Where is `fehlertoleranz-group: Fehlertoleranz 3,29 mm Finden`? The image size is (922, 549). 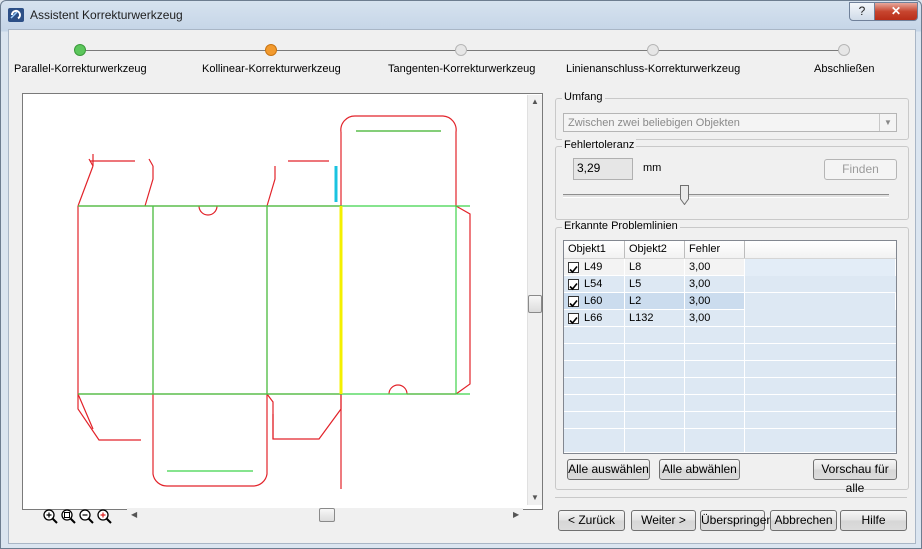
fehlertoleranz-group: Fehlertoleranz 3,29 mm Finden is located at coordinates (732, 179).